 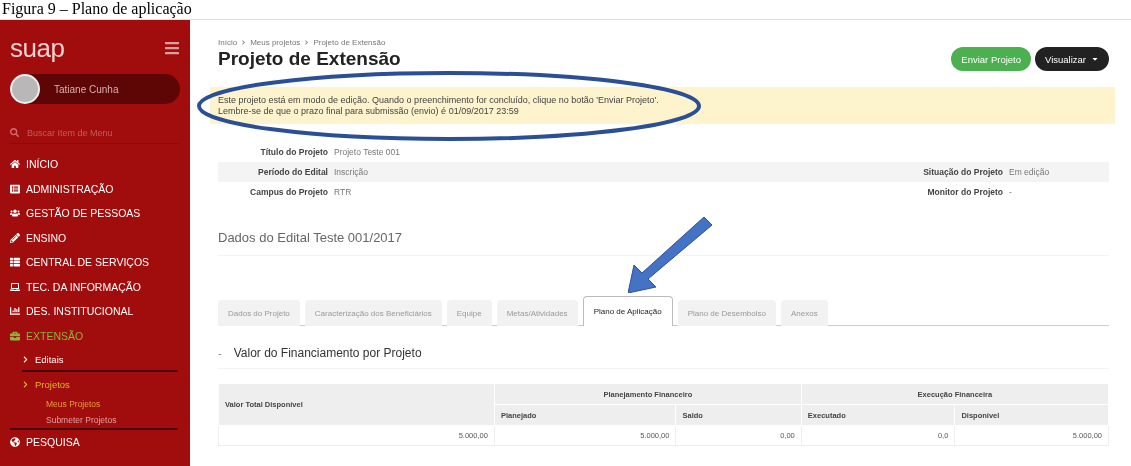 I want to click on tab: Metas/Atividades, so click(x=537, y=313).